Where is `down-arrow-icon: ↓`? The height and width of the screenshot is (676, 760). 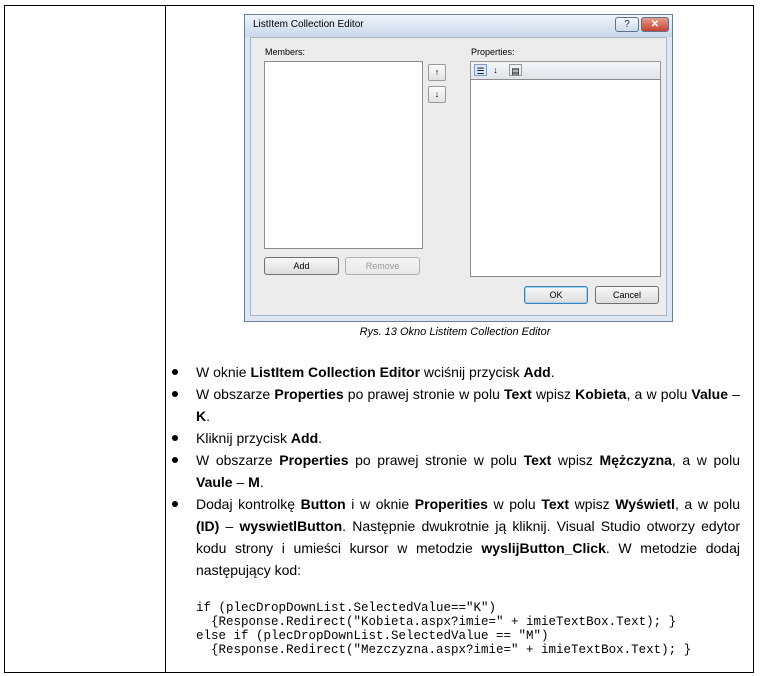 down-arrow-icon: ↓ is located at coordinates (437, 94).